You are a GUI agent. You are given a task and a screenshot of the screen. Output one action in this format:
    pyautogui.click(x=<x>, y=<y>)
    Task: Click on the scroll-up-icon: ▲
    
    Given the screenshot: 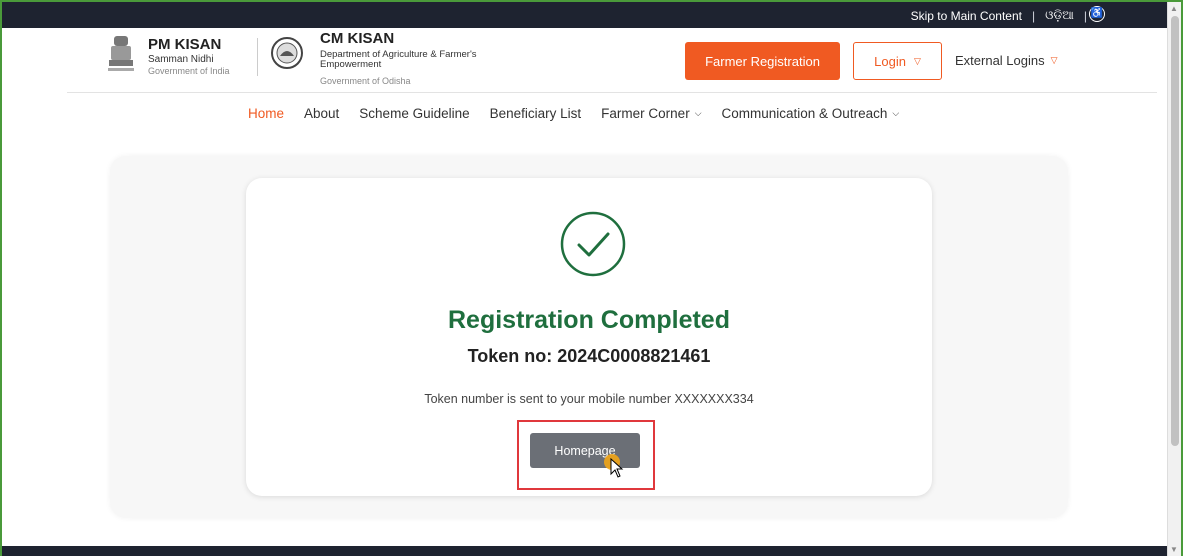 What is the action you would take?
    pyautogui.click(x=1174, y=8)
    